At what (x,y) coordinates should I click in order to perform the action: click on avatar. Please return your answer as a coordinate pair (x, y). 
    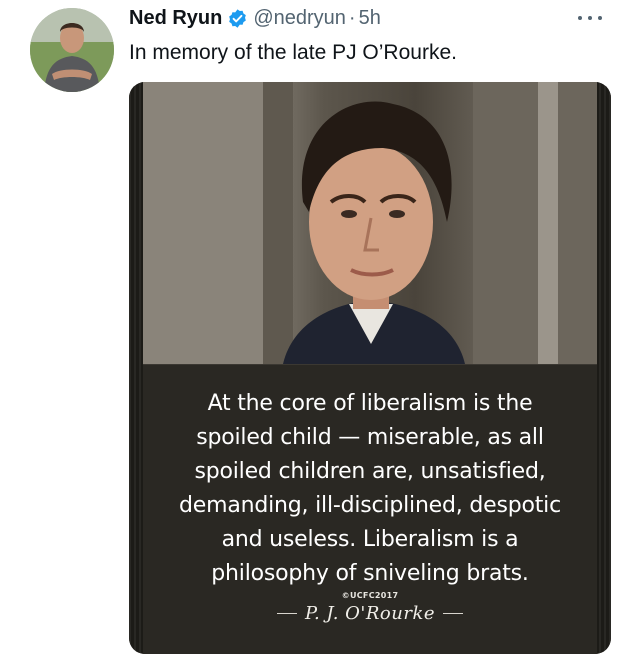
    Looking at the image, I should click on (72, 50).